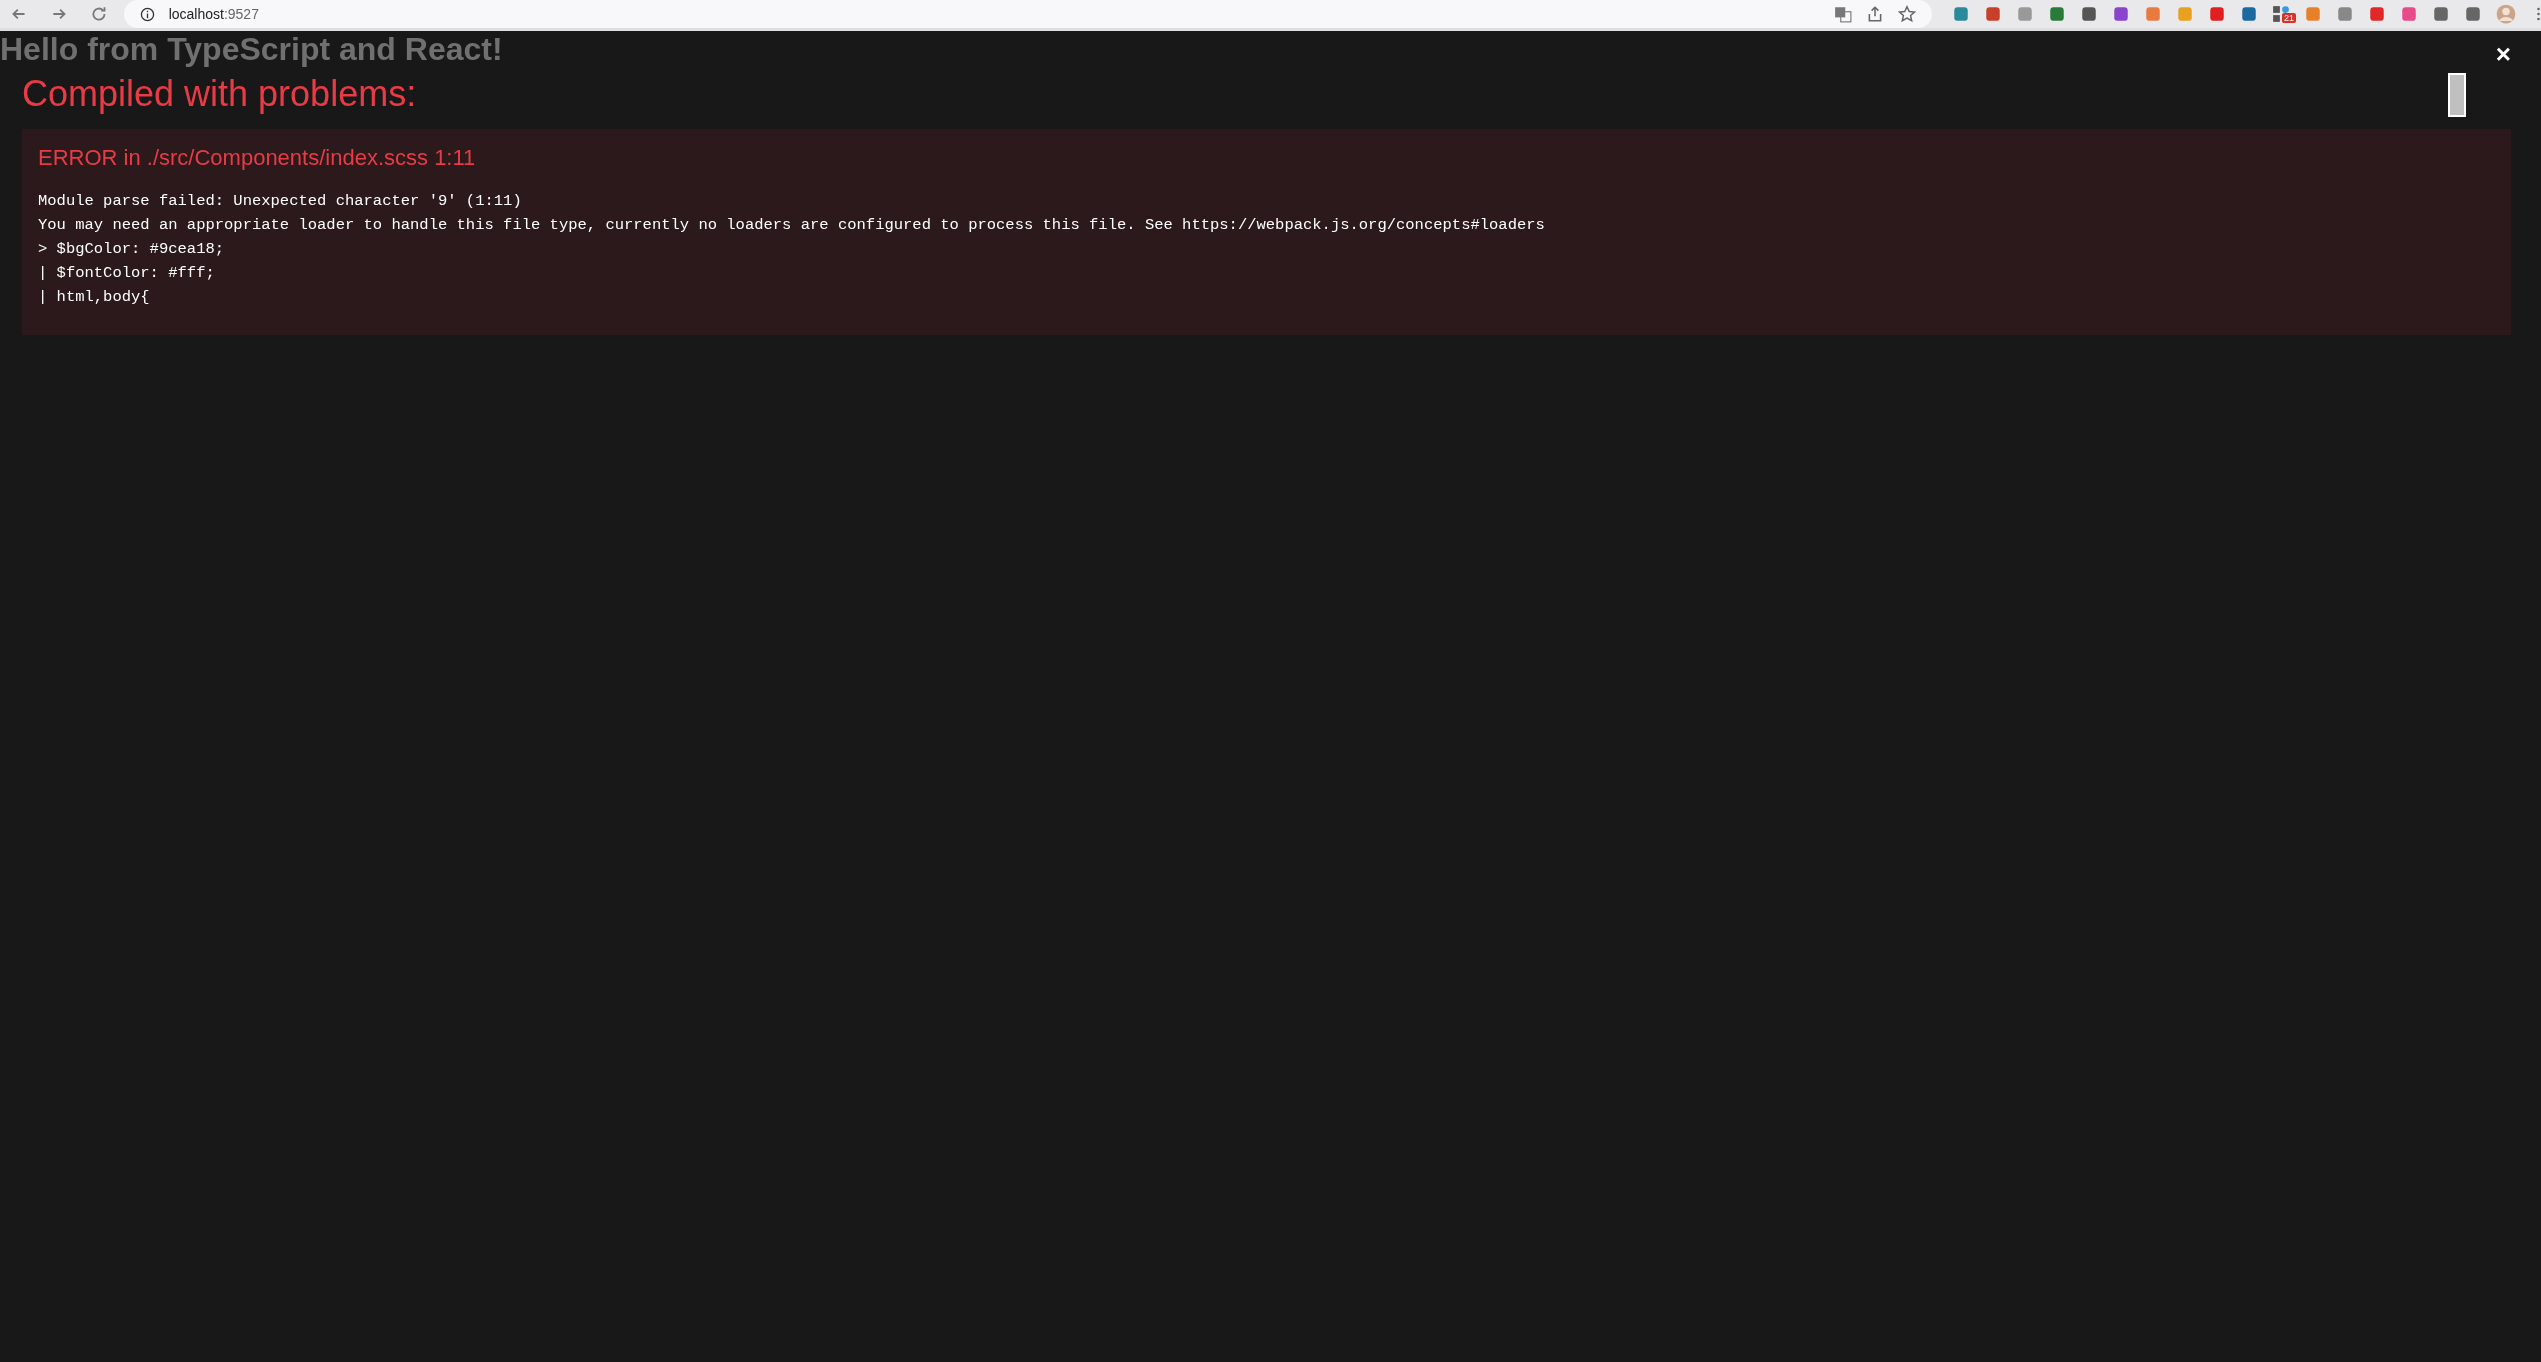  What do you see at coordinates (127, 273) in the screenshot?
I see `error-message-line: | $fontColor: #fff;` at bounding box center [127, 273].